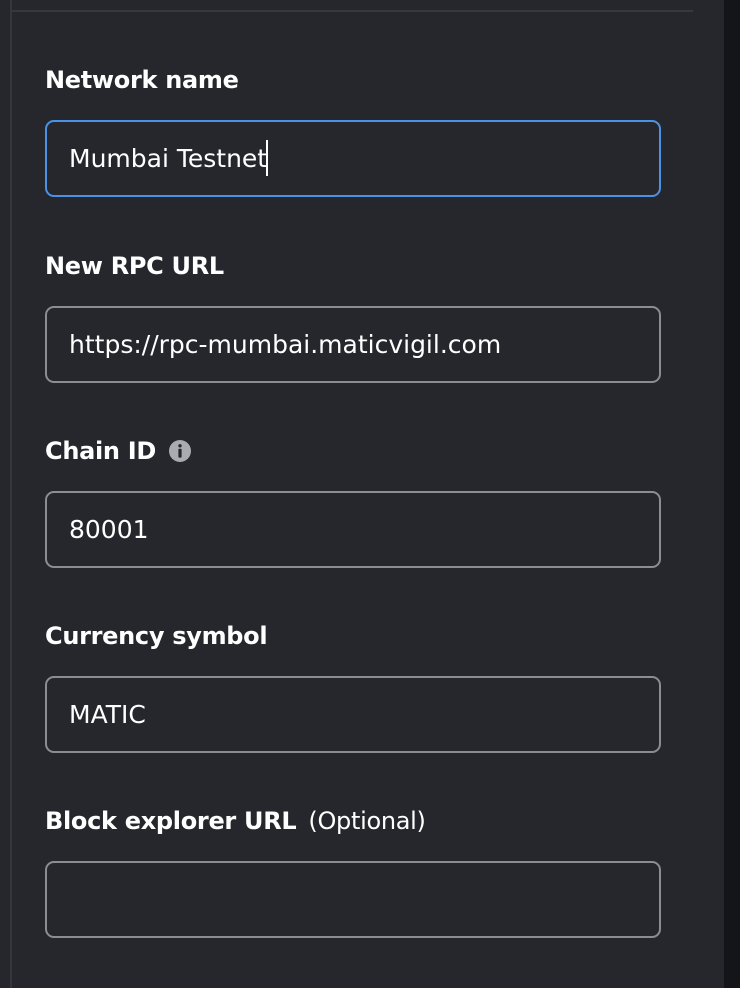 This screenshot has width=740, height=988. What do you see at coordinates (351, 11) in the screenshot?
I see `panel-top-divider` at bounding box center [351, 11].